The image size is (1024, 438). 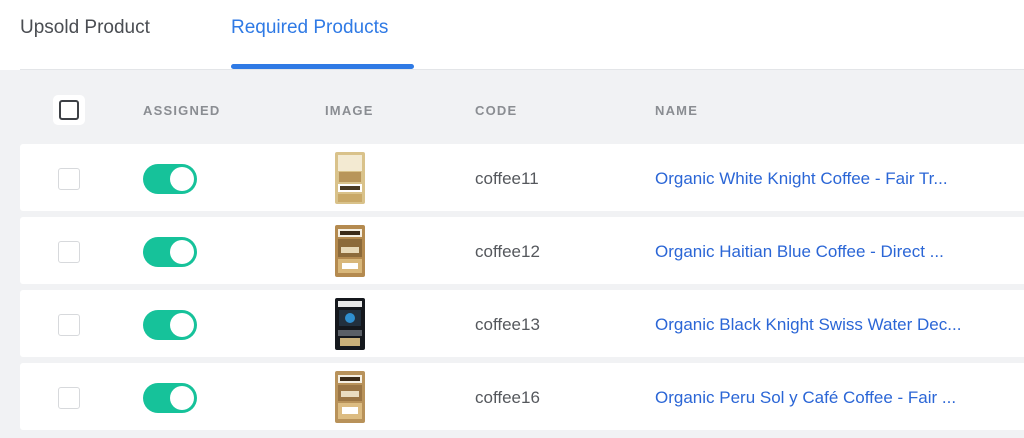 I want to click on product-code: coffee16, so click(x=507, y=397).